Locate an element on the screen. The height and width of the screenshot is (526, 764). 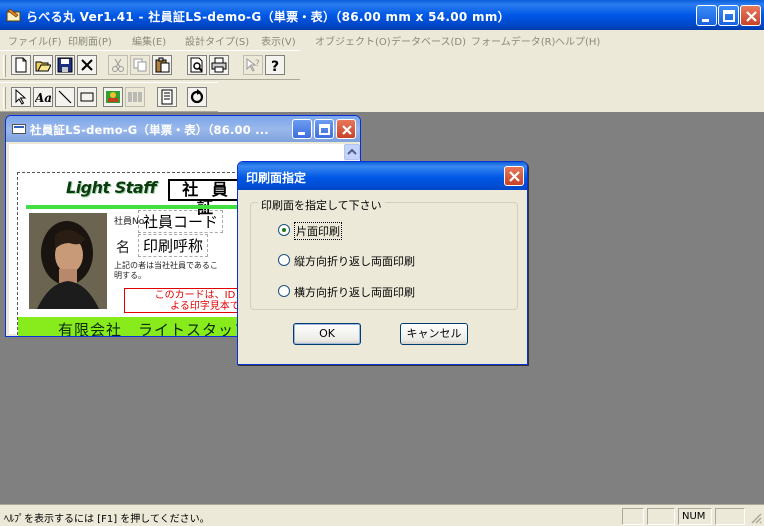
print-button is located at coordinates (219, 65).